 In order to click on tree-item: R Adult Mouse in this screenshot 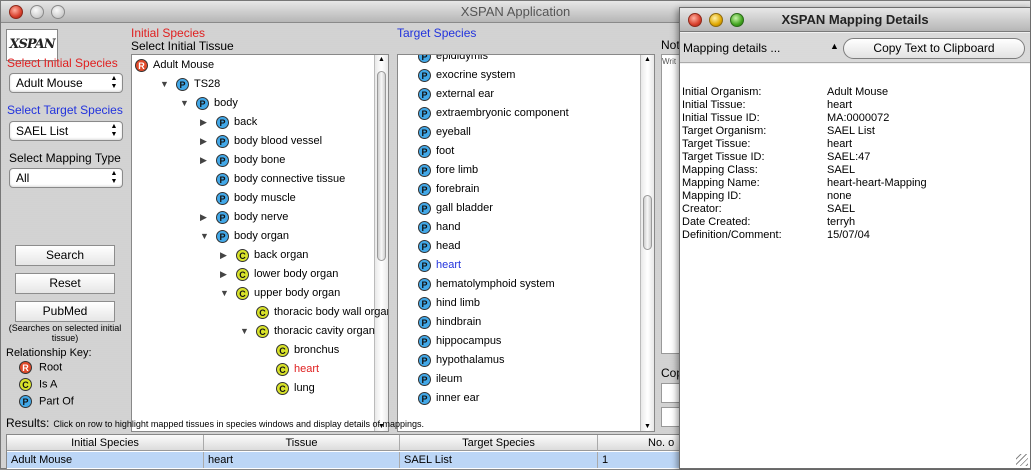, I will do `click(174, 65)`.